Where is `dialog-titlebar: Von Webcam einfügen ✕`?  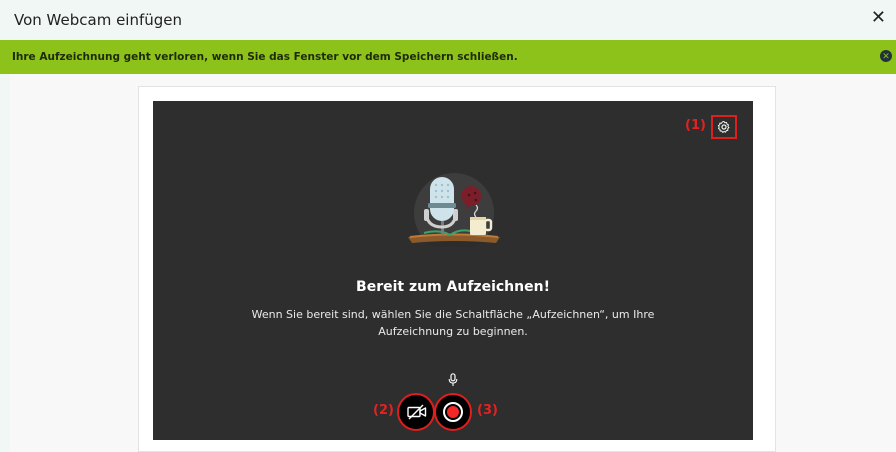
dialog-titlebar: Von Webcam einfügen ✕ is located at coordinates (448, 20).